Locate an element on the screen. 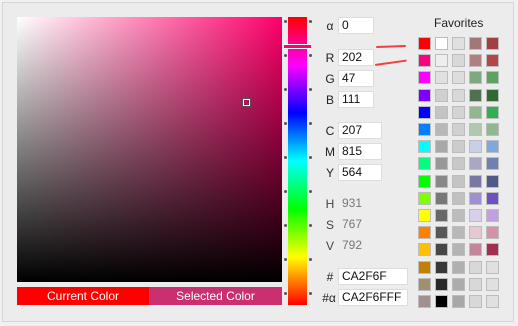 This screenshot has width=518, height=326. c-field: 207 is located at coordinates (360, 130).